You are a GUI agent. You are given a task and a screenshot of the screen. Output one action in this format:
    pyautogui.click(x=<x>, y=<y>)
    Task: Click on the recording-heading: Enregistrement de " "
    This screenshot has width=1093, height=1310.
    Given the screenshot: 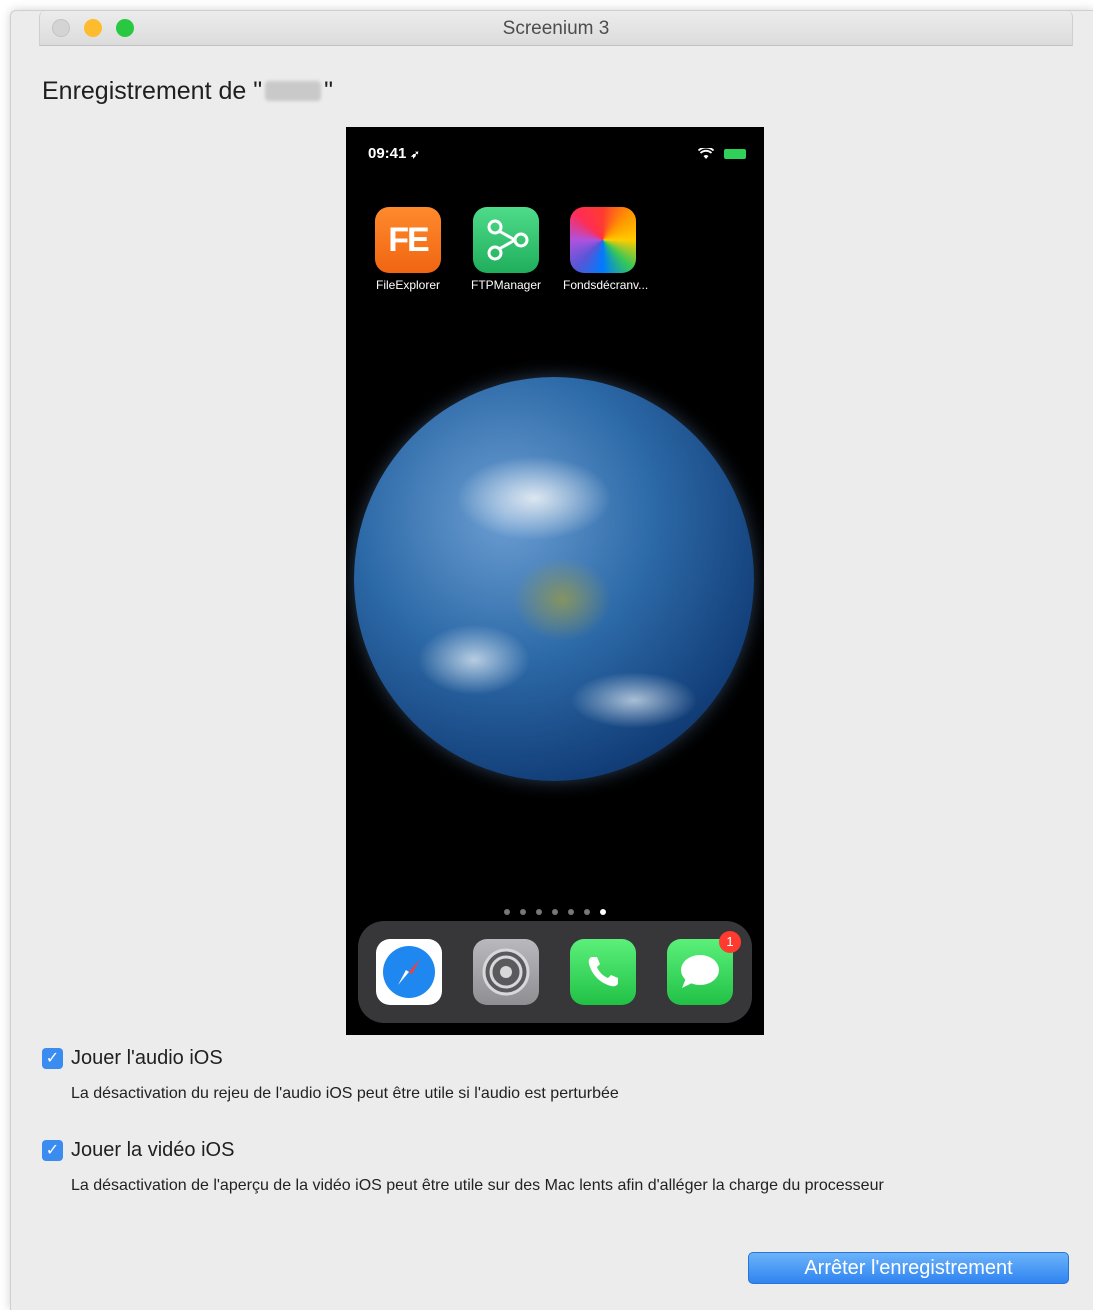 What is the action you would take?
    pyautogui.click(x=187, y=91)
    